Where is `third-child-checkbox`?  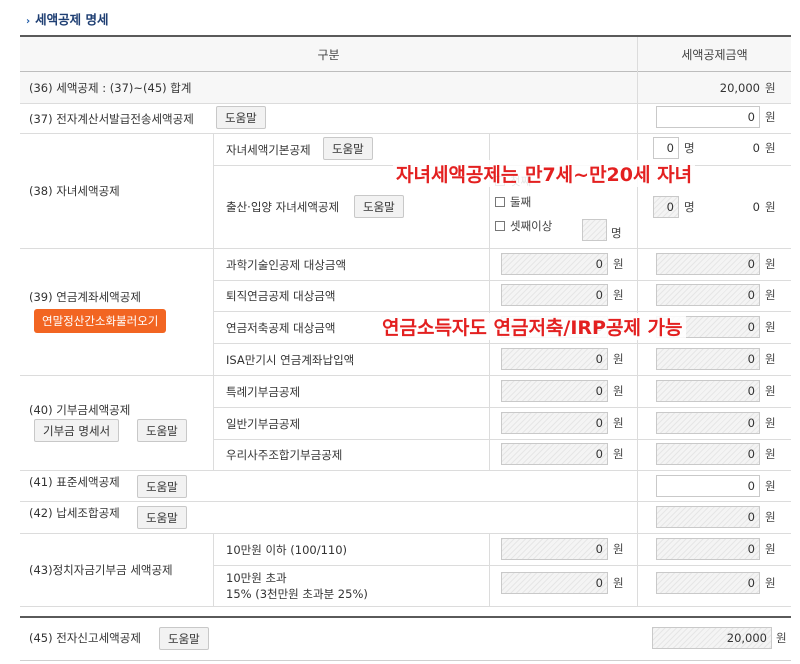
third-child-checkbox is located at coordinates (500, 226).